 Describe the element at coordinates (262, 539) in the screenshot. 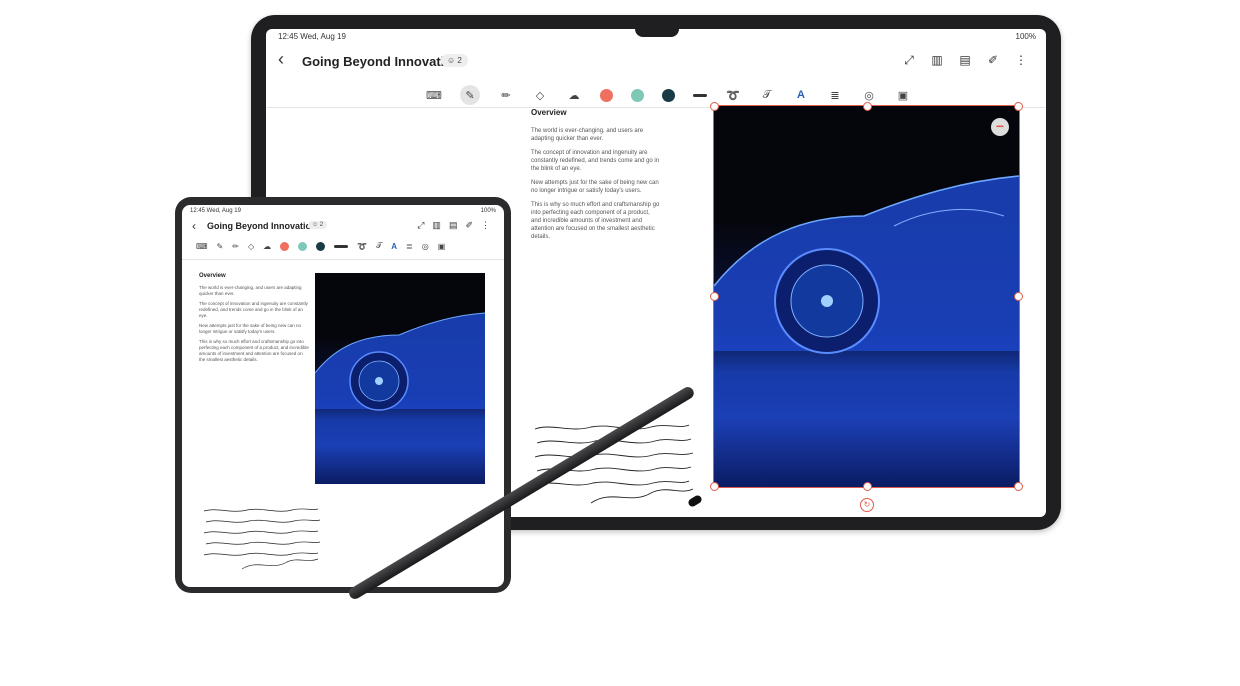

I see `handwriting-sketch` at that location.